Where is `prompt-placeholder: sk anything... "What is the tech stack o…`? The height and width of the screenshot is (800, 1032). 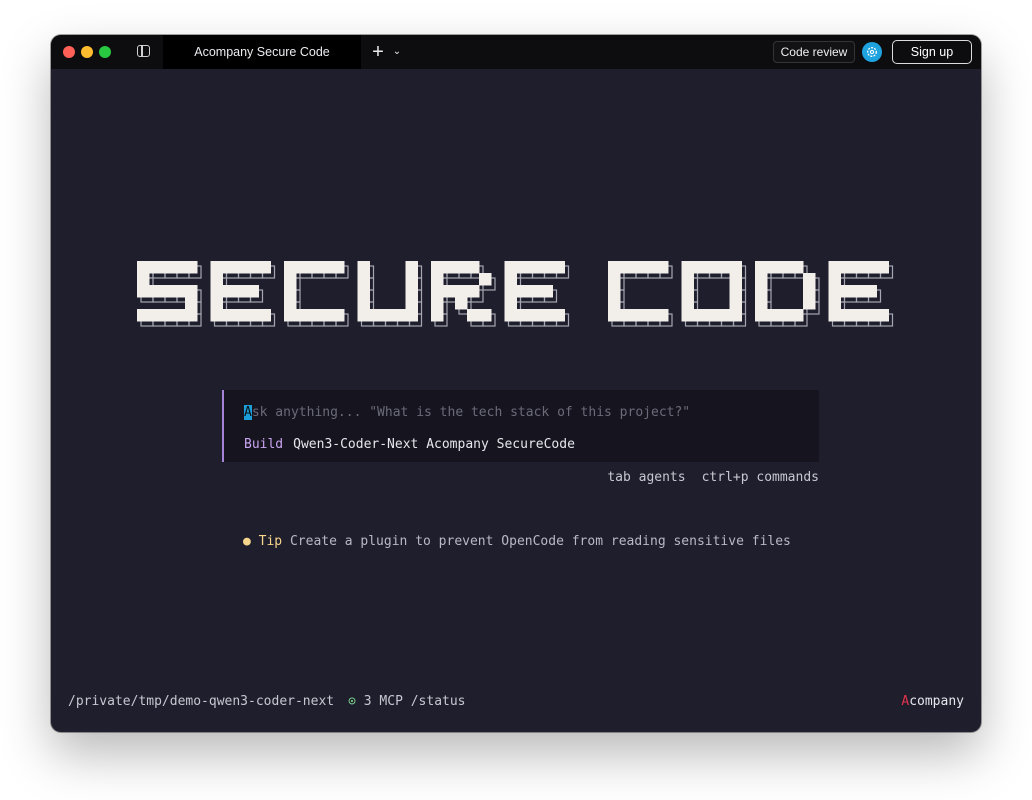 prompt-placeholder: sk anything... "What is the tech stack o… is located at coordinates (471, 412).